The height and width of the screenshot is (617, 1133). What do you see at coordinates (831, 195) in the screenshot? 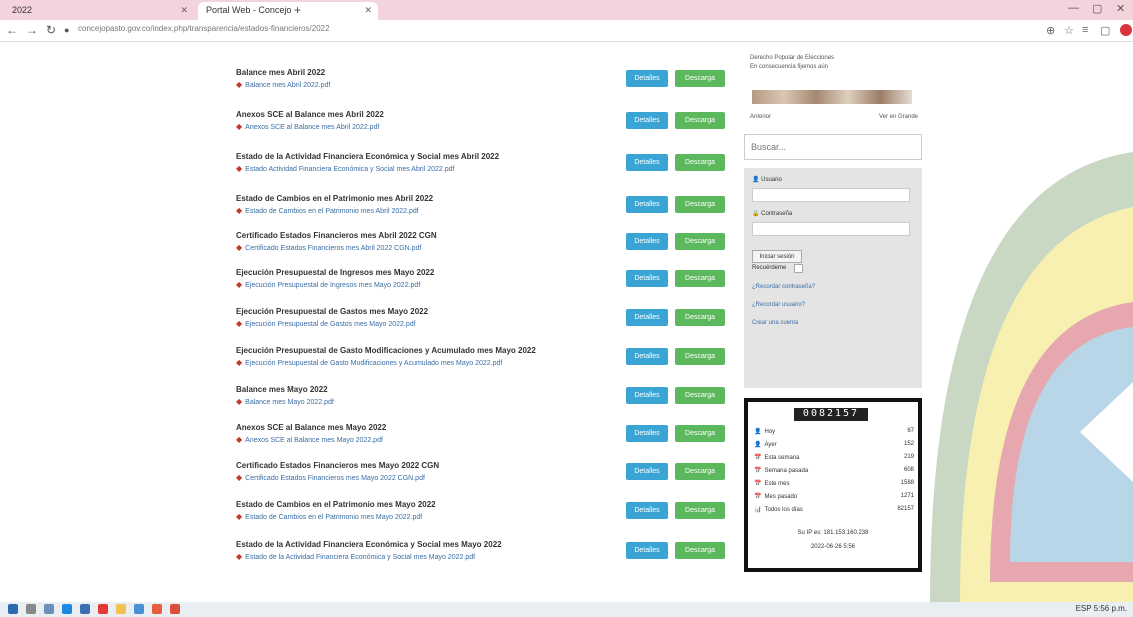
I see `username-field` at bounding box center [831, 195].